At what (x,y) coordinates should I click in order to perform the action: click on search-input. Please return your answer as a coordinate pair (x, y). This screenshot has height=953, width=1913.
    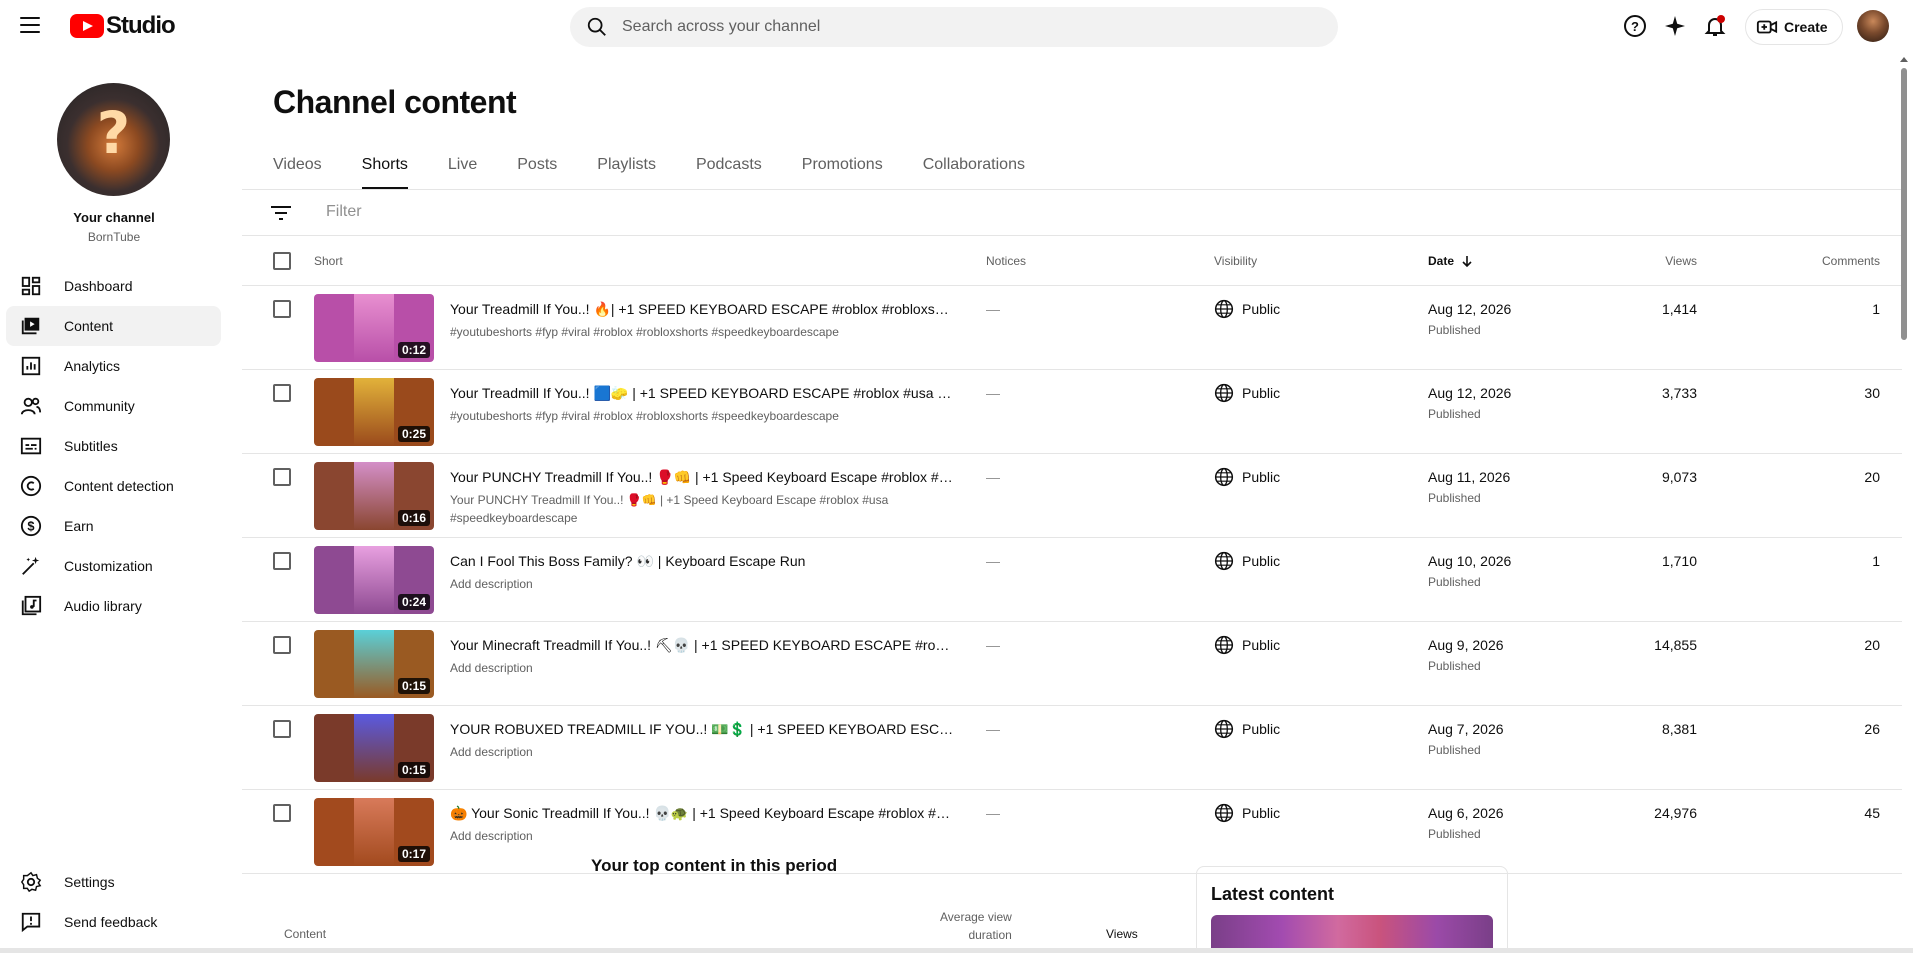
    Looking at the image, I should click on (922, 27).